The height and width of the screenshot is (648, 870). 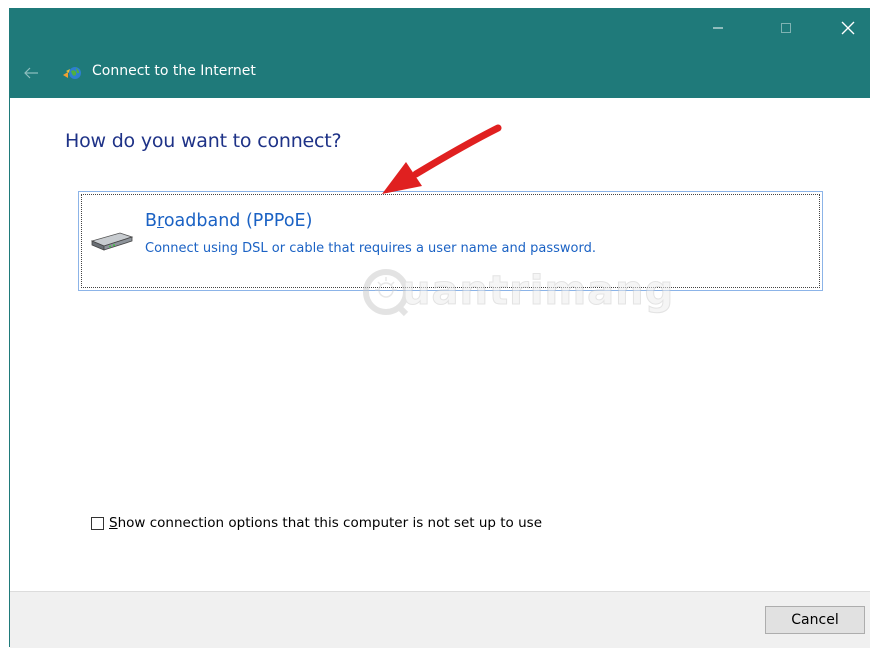 What do you see at coordinates (112, 241) in the screenshot?
I see `modem-icon` at bounding box center [112, 241].